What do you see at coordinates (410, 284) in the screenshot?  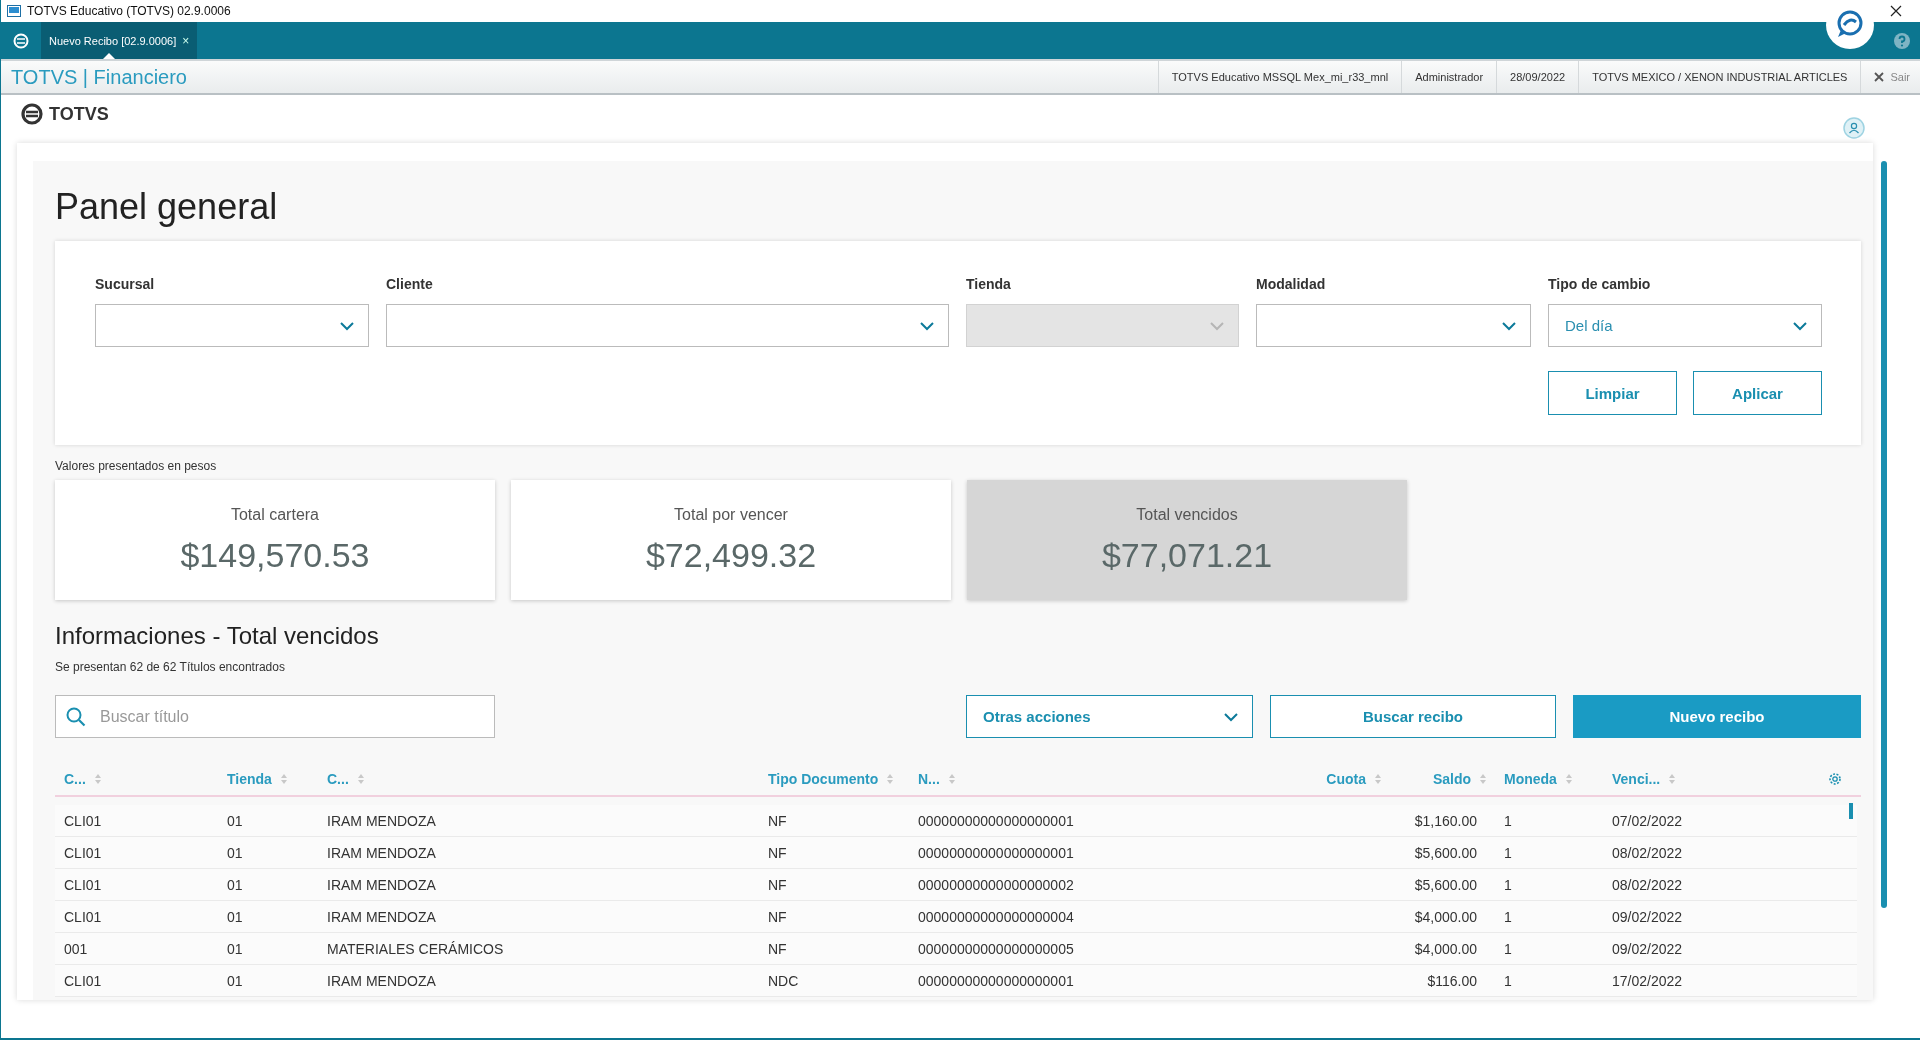 I see `field-label: Cliente` at bounding box center [410, 284].